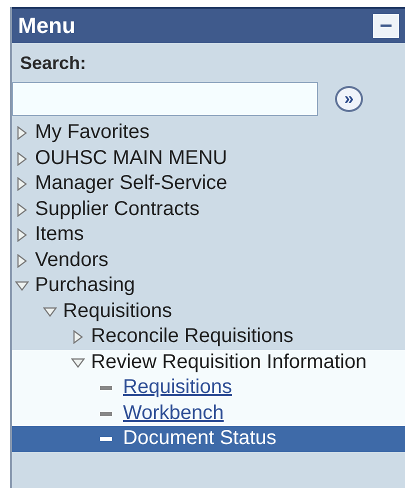 This screenshot has height=488, width=405. Describe the element at coordinates (47, 26) in the screenshot. I see `menu-title: Menu` at that location.